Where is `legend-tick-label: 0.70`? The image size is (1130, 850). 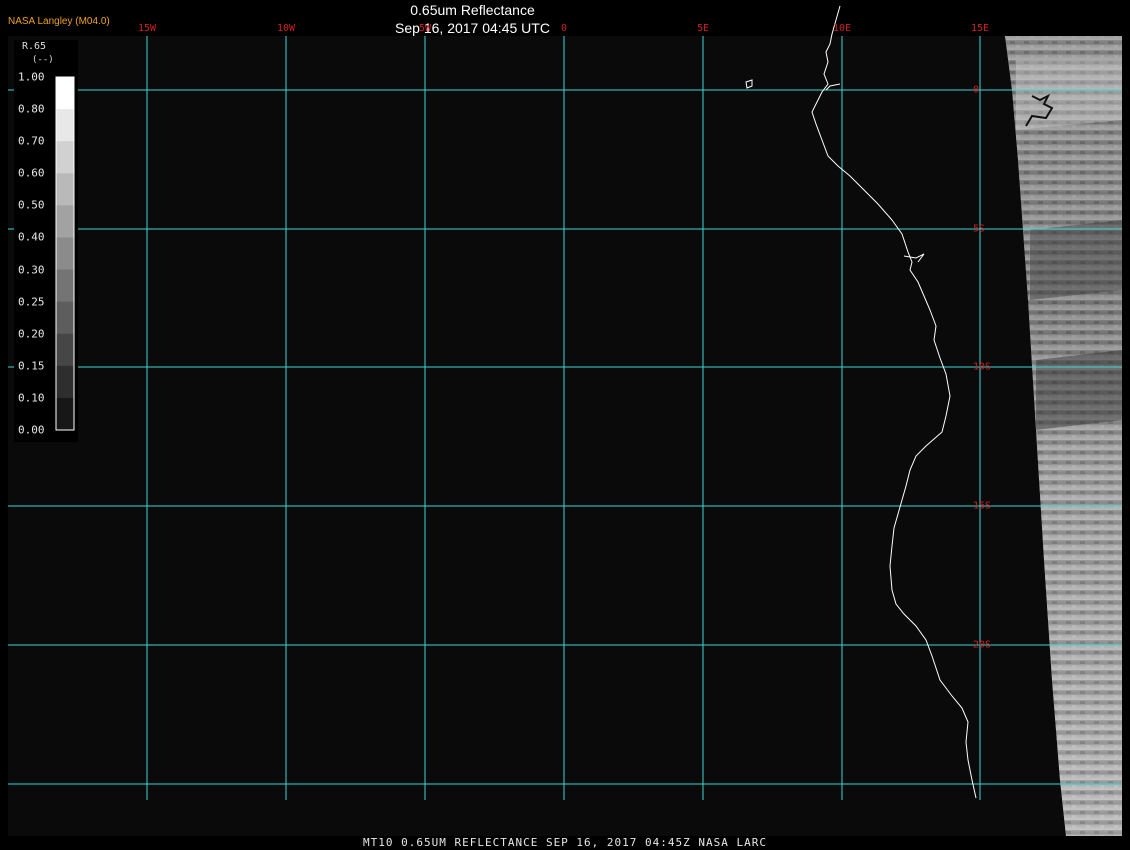 legend-tick-label: 0.70 is located at coordinates (31, 141).